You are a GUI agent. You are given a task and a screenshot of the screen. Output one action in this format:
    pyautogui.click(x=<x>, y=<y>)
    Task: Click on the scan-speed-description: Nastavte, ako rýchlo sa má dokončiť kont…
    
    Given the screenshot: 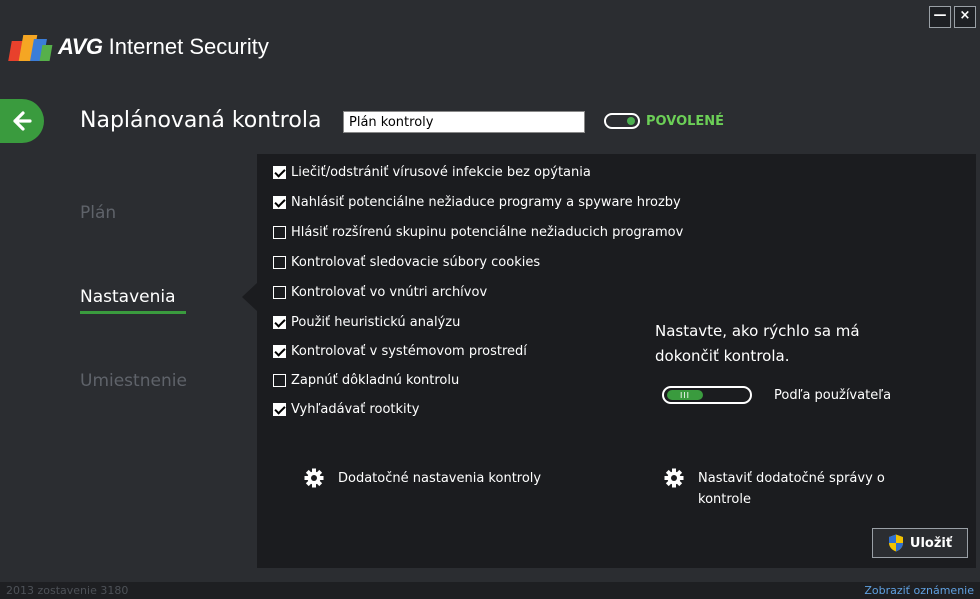 What is the action you would take?
    pyautogui.click(x=785, y=344)
    